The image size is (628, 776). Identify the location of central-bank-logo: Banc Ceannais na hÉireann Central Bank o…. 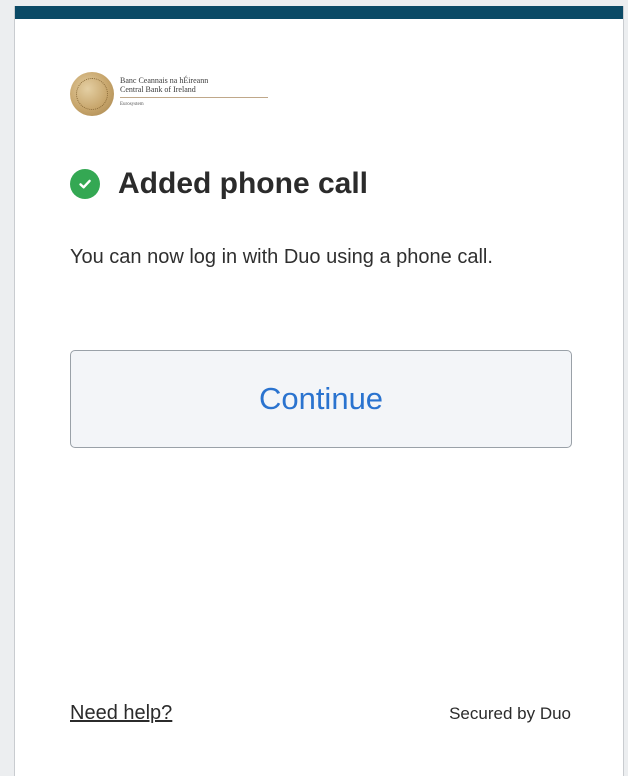
(169, 94).